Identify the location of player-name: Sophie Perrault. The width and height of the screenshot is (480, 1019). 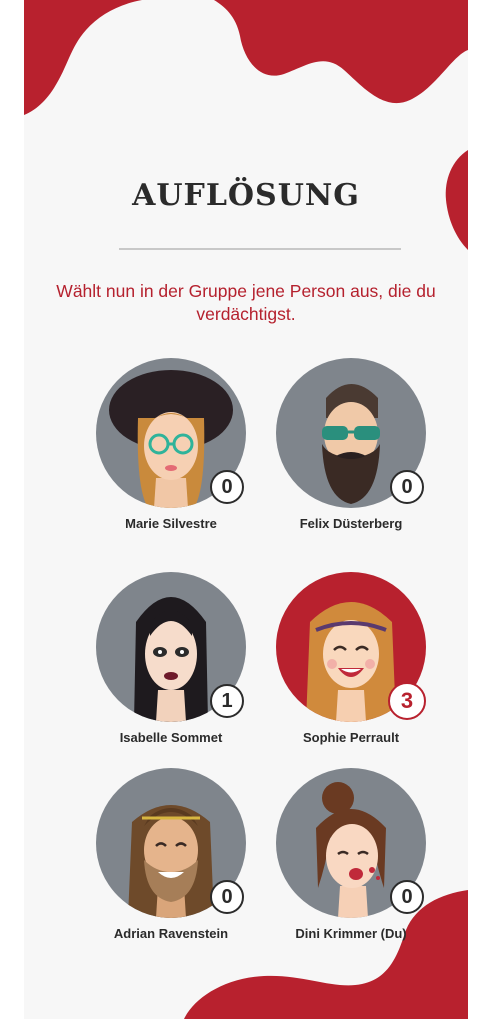
(351, 737).